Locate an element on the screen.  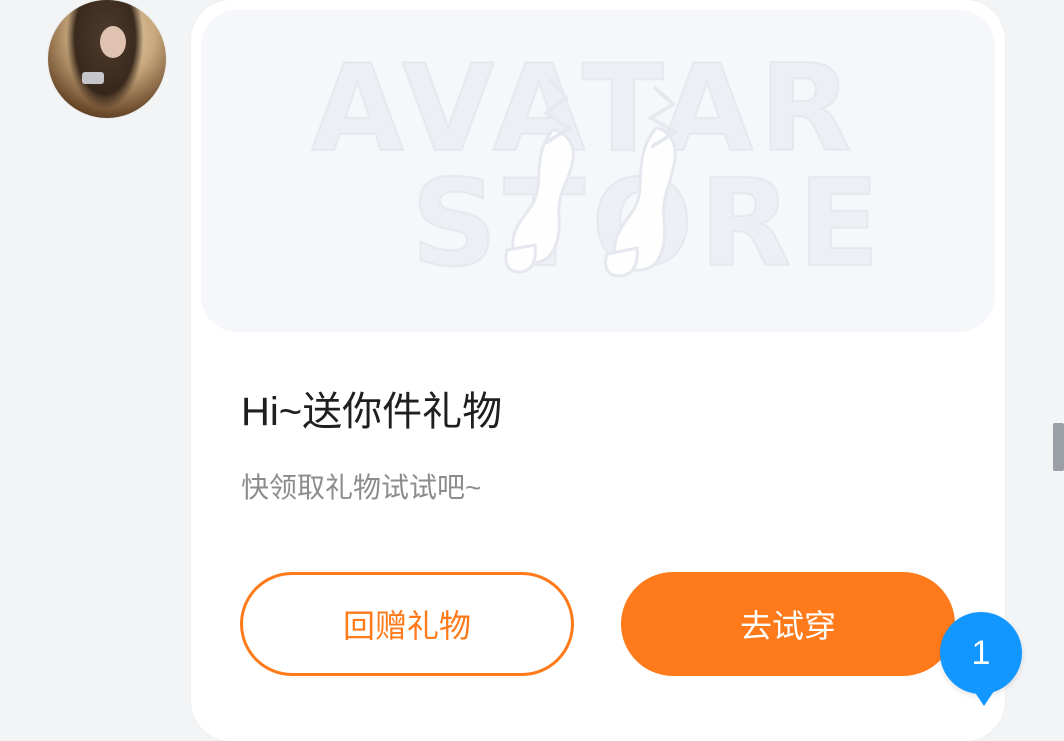
avatar-face is located at coordinates (113, 42).